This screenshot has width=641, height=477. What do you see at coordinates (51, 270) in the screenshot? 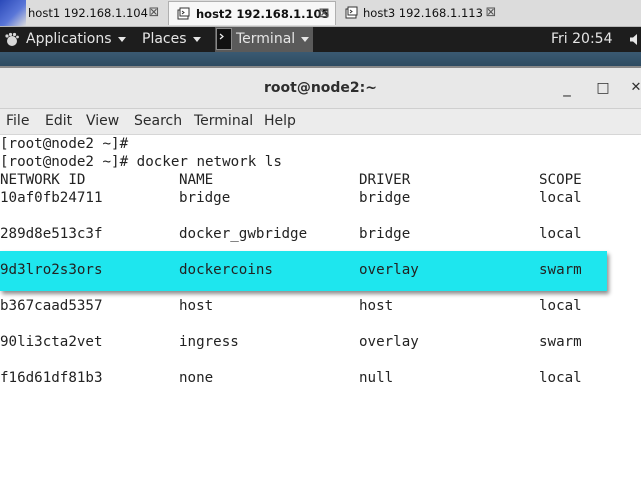
I see `network-id: 9d3lro2s3ors` at bounding box center [51, 270].